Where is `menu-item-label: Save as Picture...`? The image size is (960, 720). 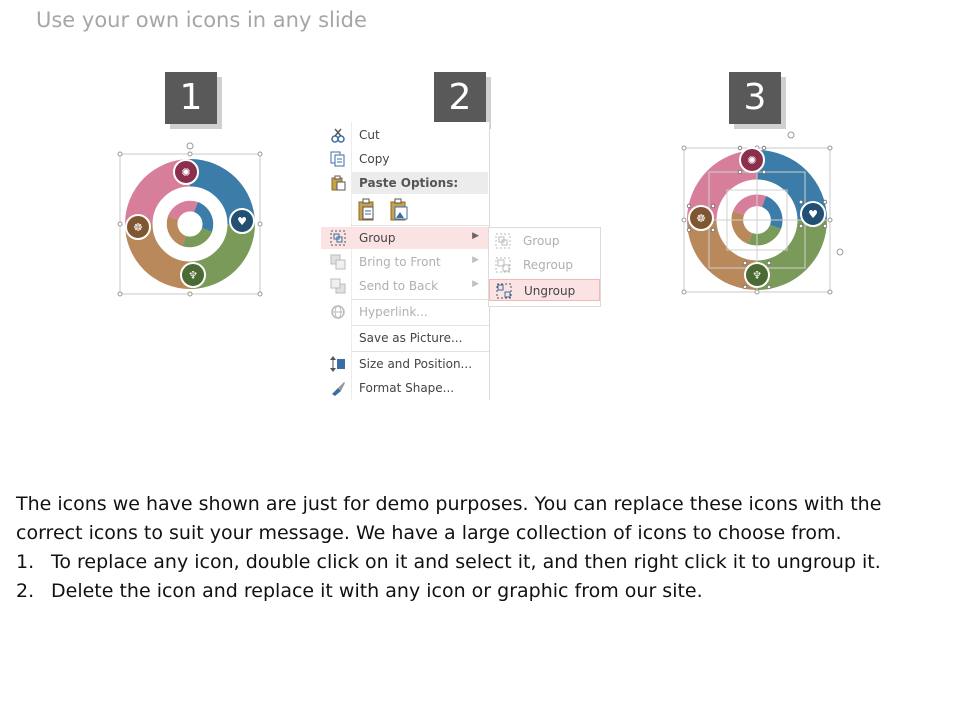 menu-item-label: Save as Picture... is located at coordinates (411, 338).